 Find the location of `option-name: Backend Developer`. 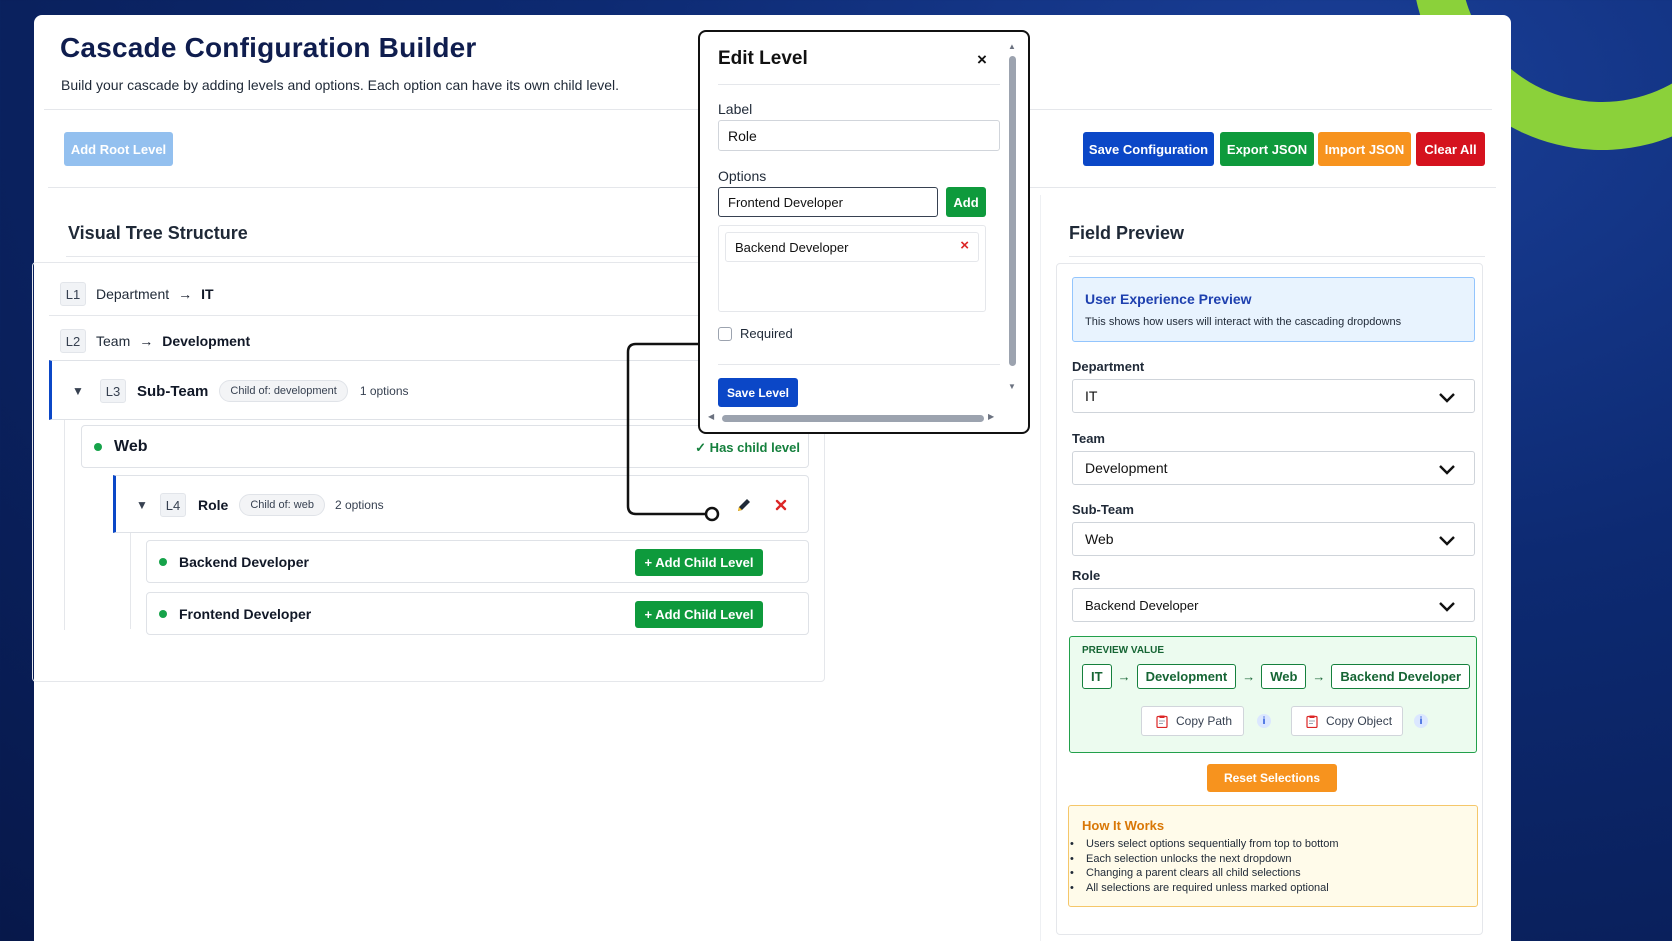

option-name: Backend Developer is located at coordinates (244, 562).